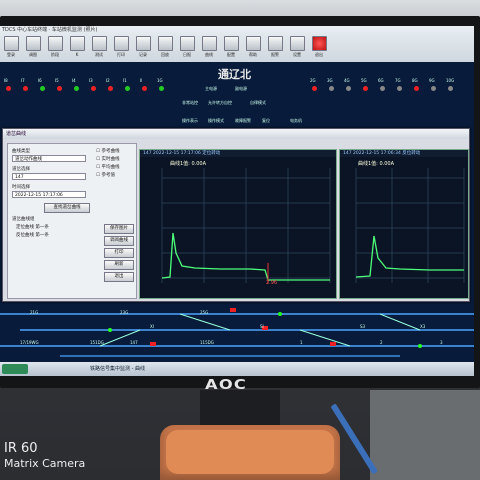  I want to click on toolbar-button-label: 退出, so click(319, 54).